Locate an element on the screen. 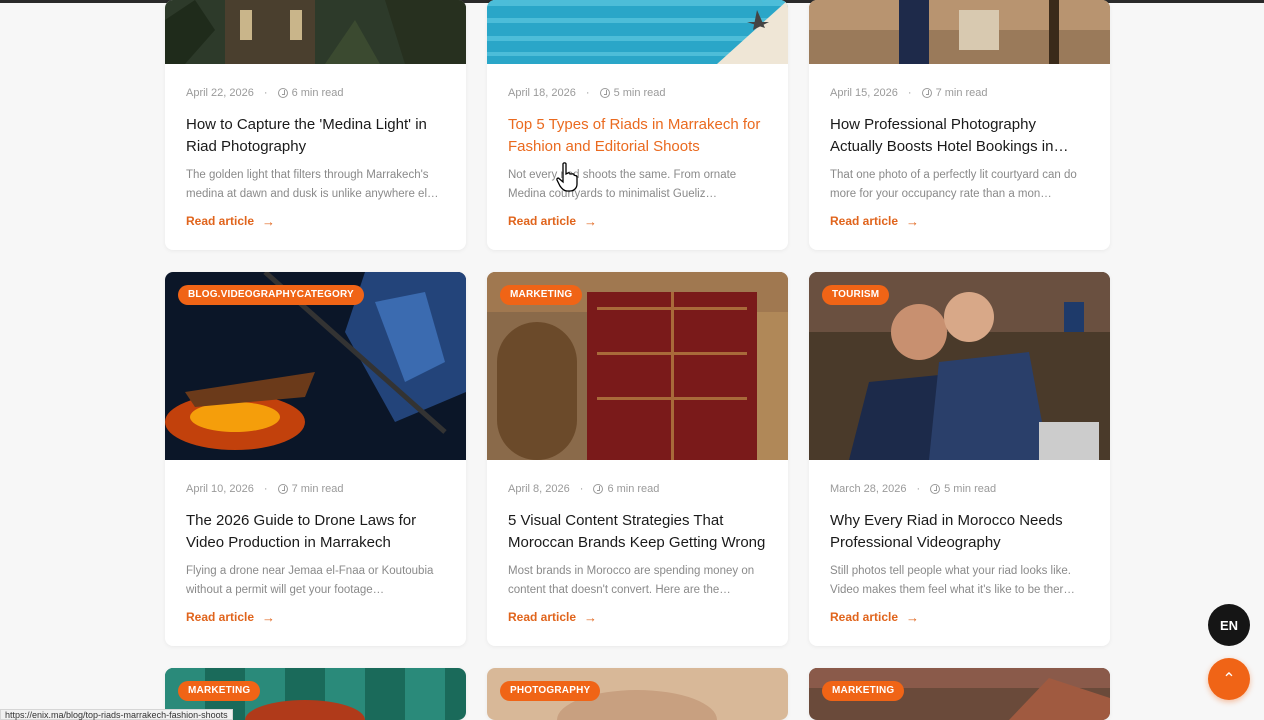 The width and height of the screenshot is (1264, 720). article-meta: April 10, 2026 · 7 min read is located at coordinates (265, 489).